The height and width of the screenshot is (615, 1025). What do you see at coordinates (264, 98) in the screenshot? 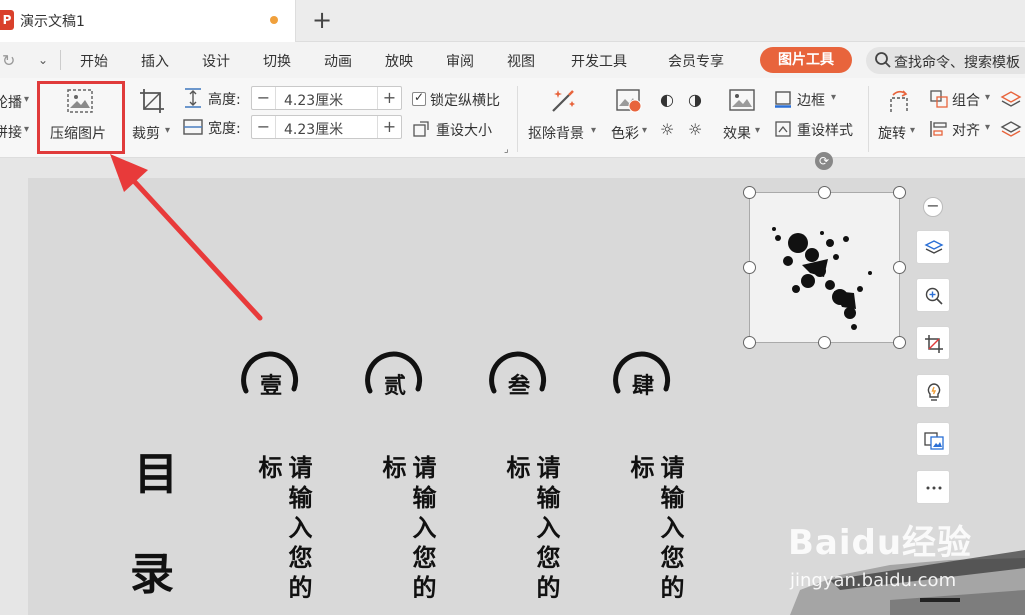
I see `decrease-height-button: −` at bounding box center [264, 98].